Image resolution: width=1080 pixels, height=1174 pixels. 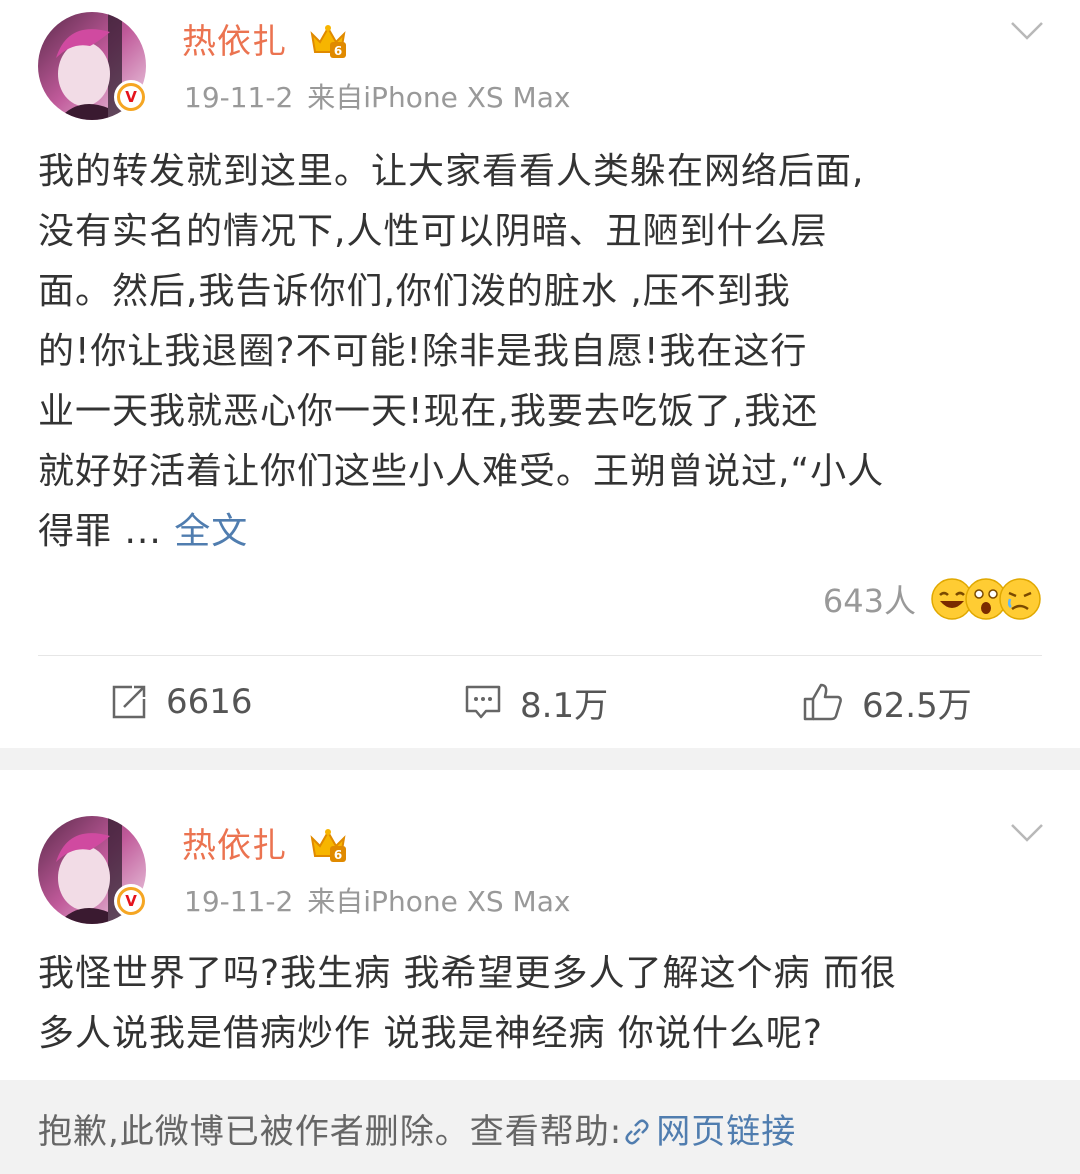 I want to click on like-button: 62.5万, so click(x=887, y=702).